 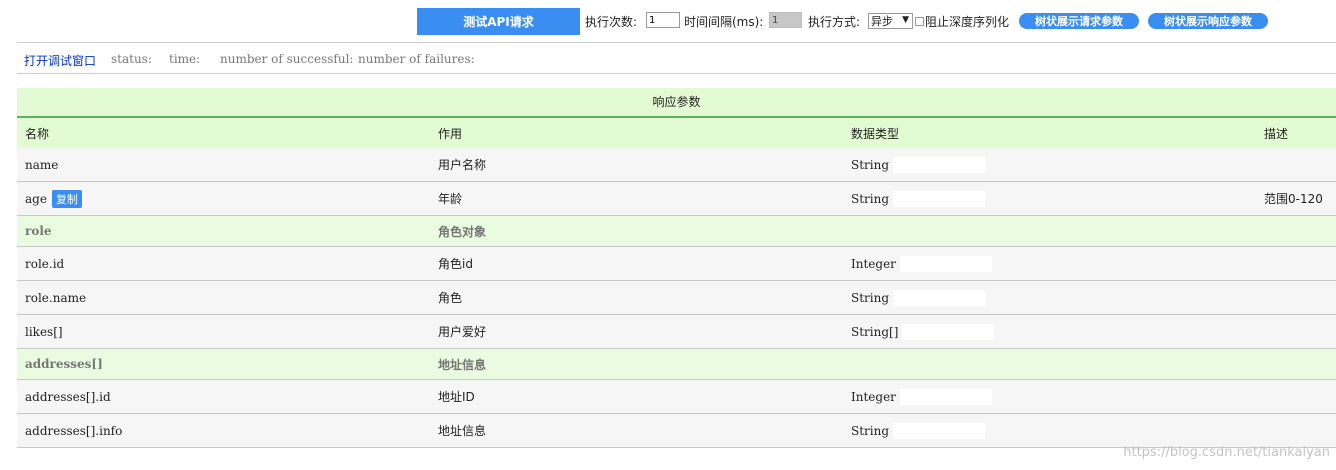 What do you see at coordinates (676, 364) in the screenshot?
I see `group-row: addresses[] 地址信息` at bounding box center [676, 364].